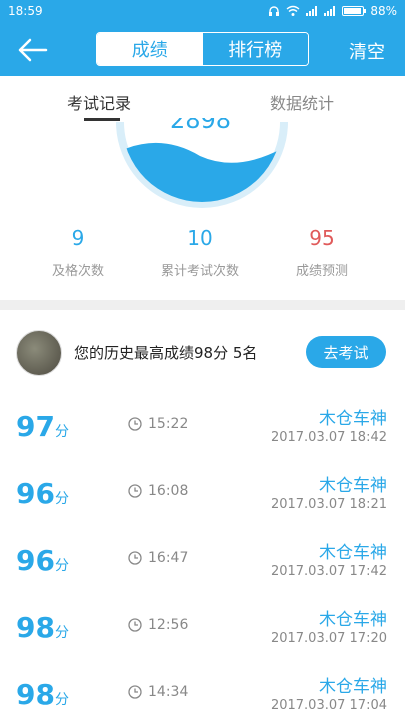 The width and height of the screenshot is (405, 727). Describe the element at coordinates (328, 705) in the screenshot. I see `record-date: 2017.03.07 17:04` at that location.